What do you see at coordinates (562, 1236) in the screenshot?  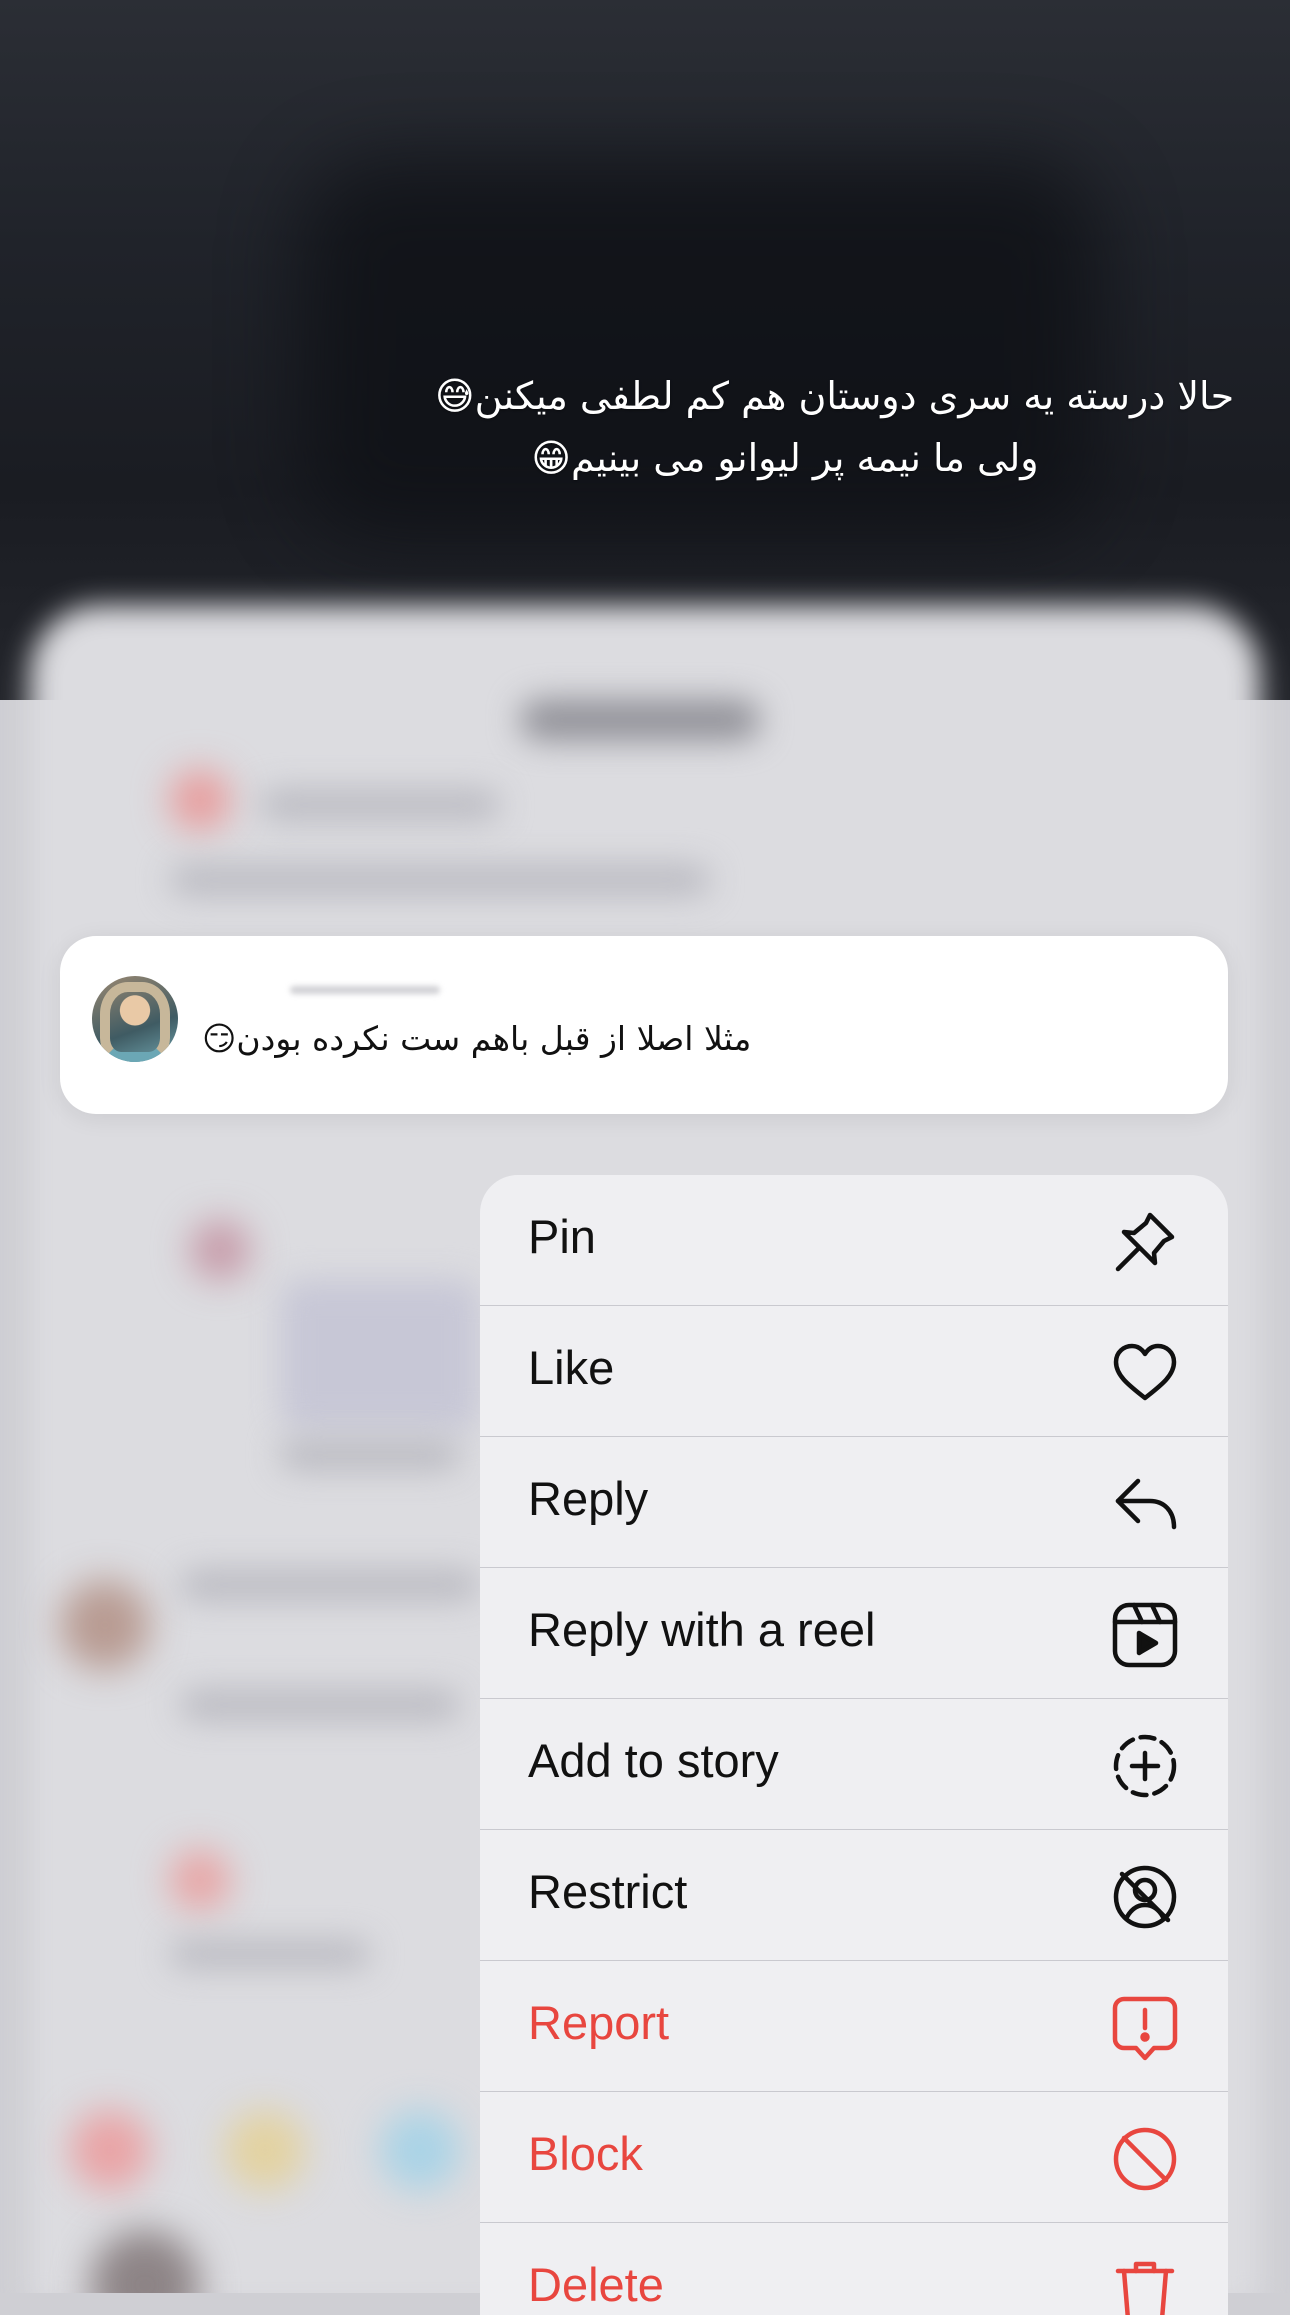 I see `menu-item-label: Pin` at bounding box center [562, 1236].